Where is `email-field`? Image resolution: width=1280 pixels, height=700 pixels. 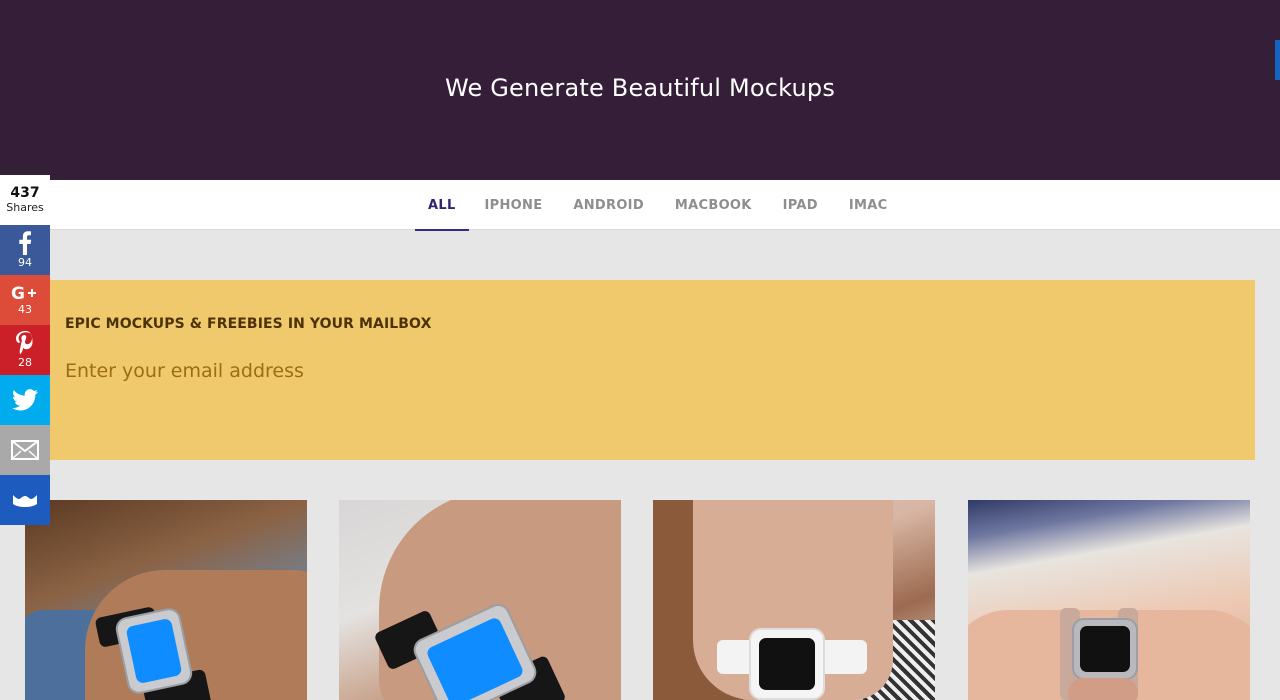 email-field is located at coordinates (365, 371).